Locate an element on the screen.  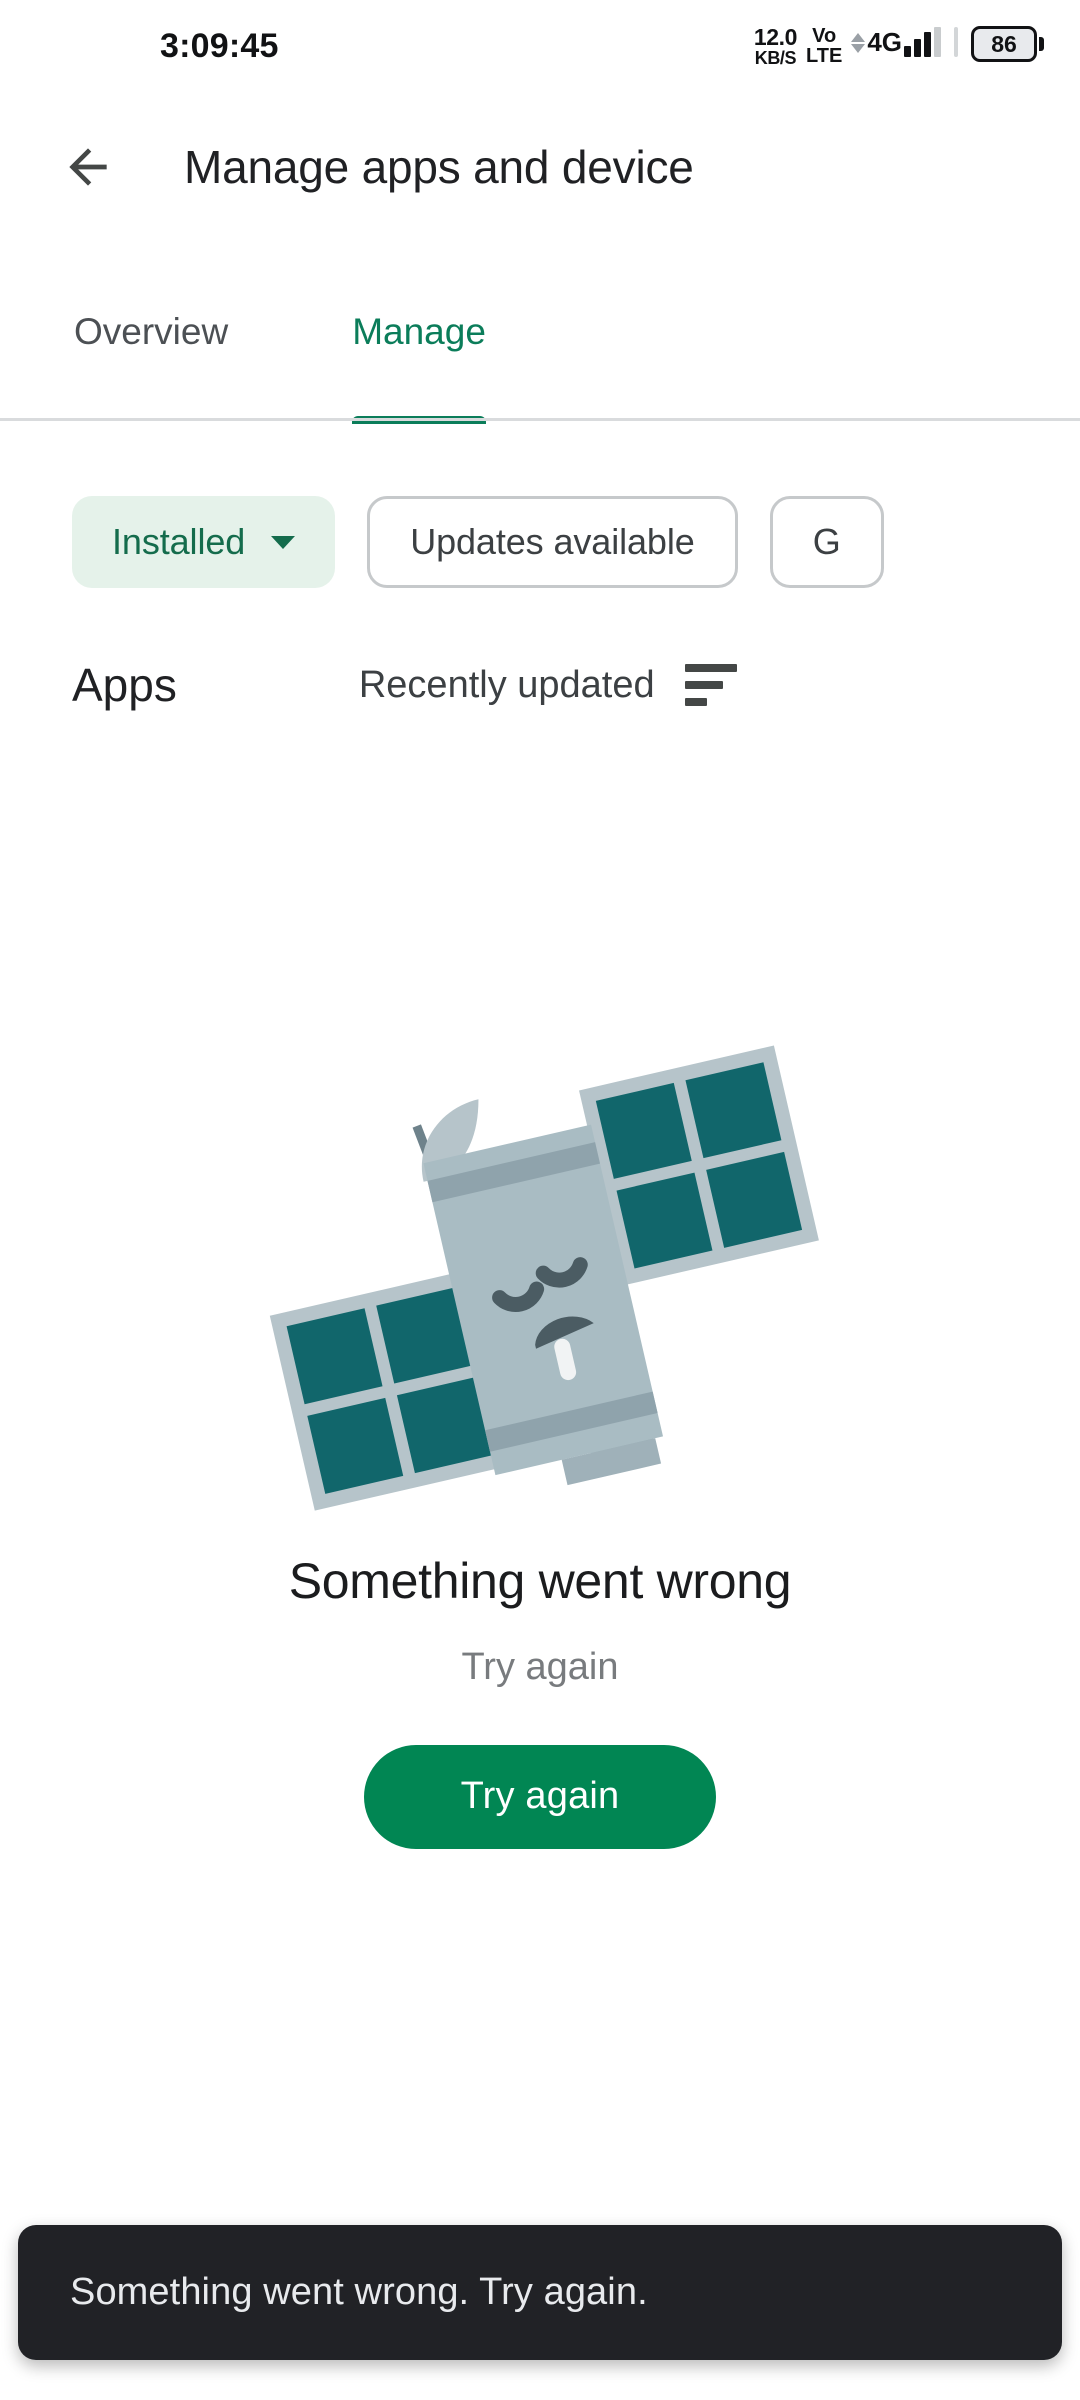
battery-cap is located at coordinates (1041, 44).